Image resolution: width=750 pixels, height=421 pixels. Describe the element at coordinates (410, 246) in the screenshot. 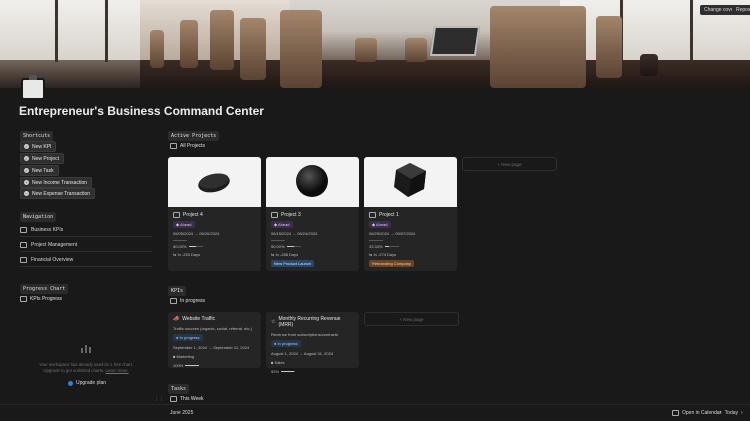

I see `progress-row: 33.33%` at that location.